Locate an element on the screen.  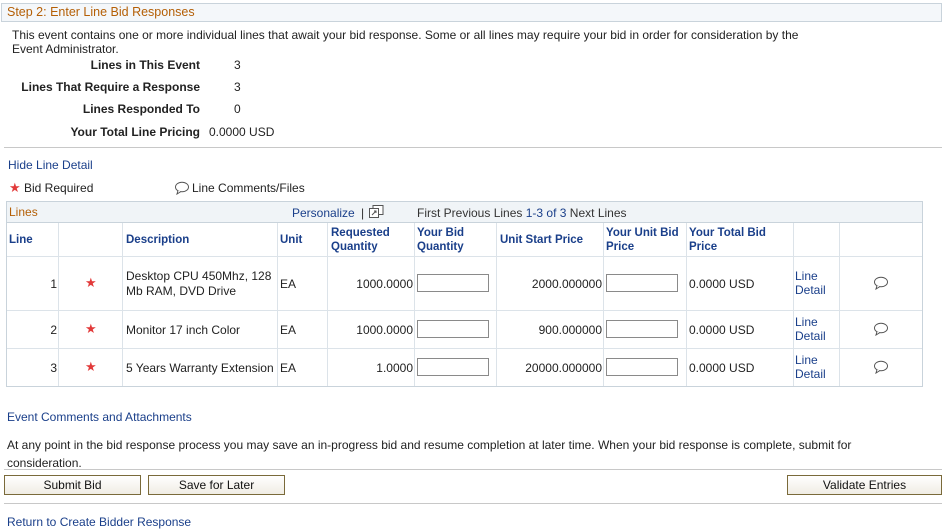
save-for-later-button: Save for Later is located at coordinates (216, 485).